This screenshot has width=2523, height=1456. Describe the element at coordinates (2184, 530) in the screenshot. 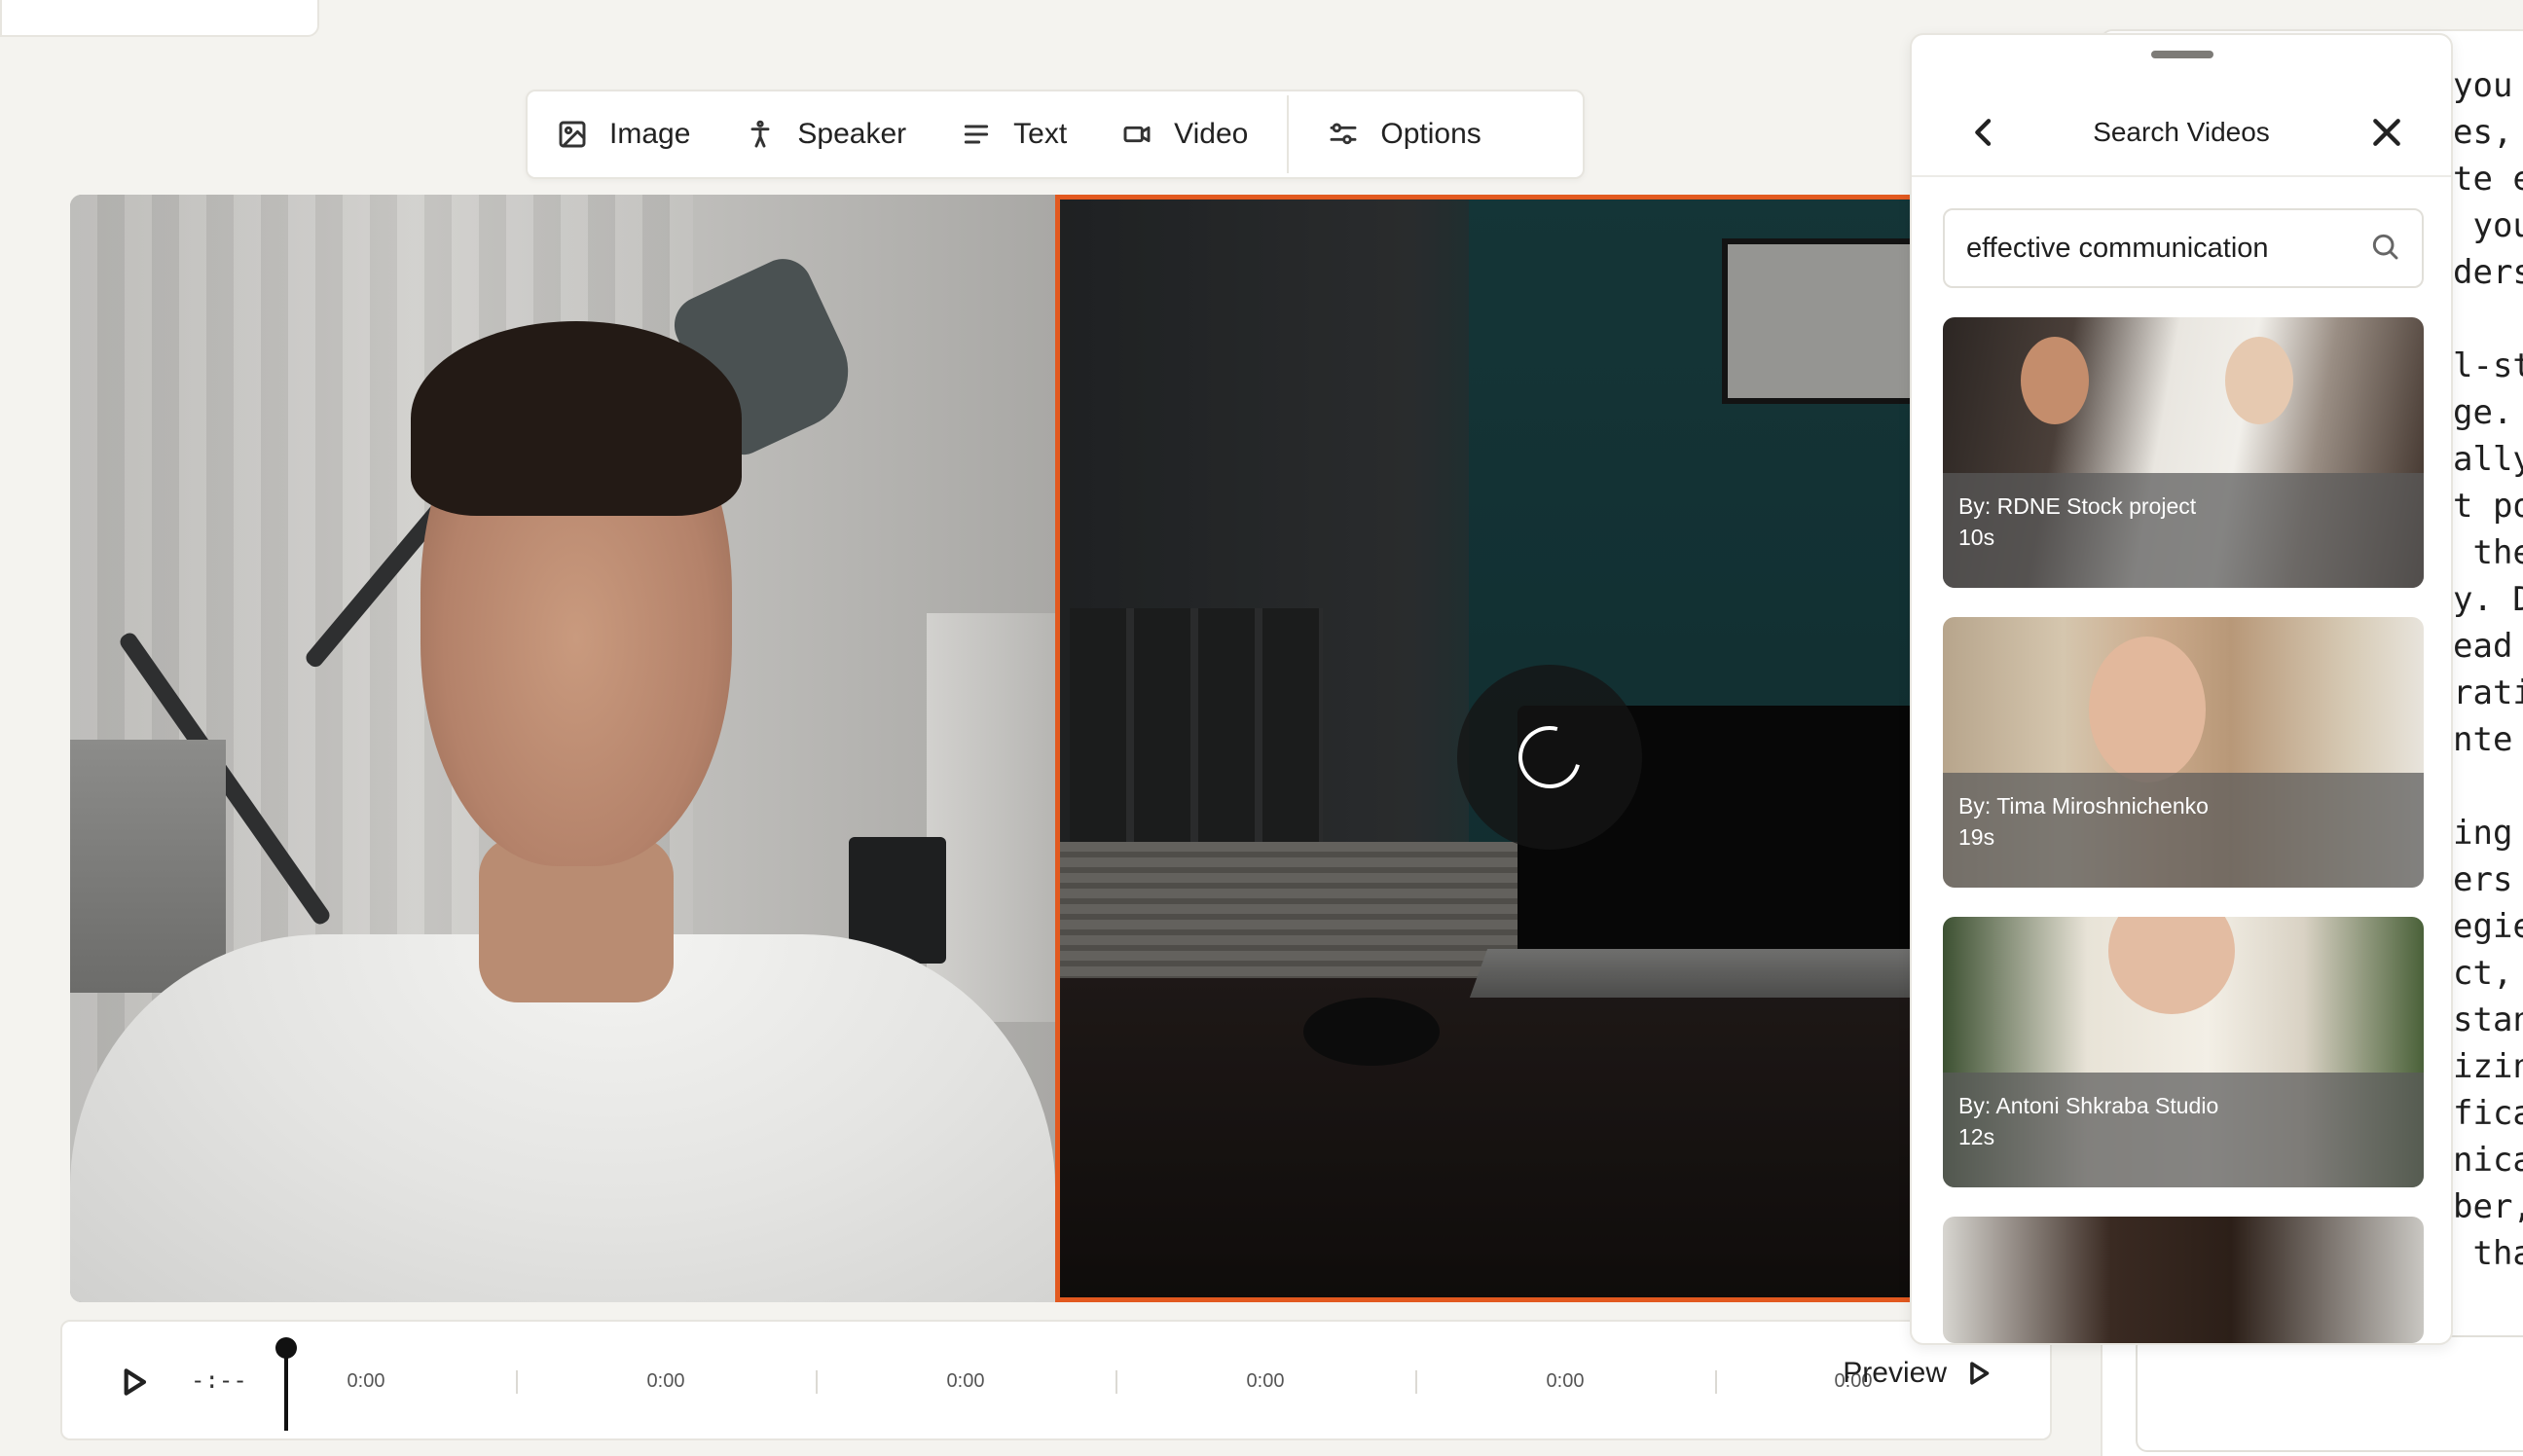

I see `video-caption: By: RDNE Stock project 10s` at that location.